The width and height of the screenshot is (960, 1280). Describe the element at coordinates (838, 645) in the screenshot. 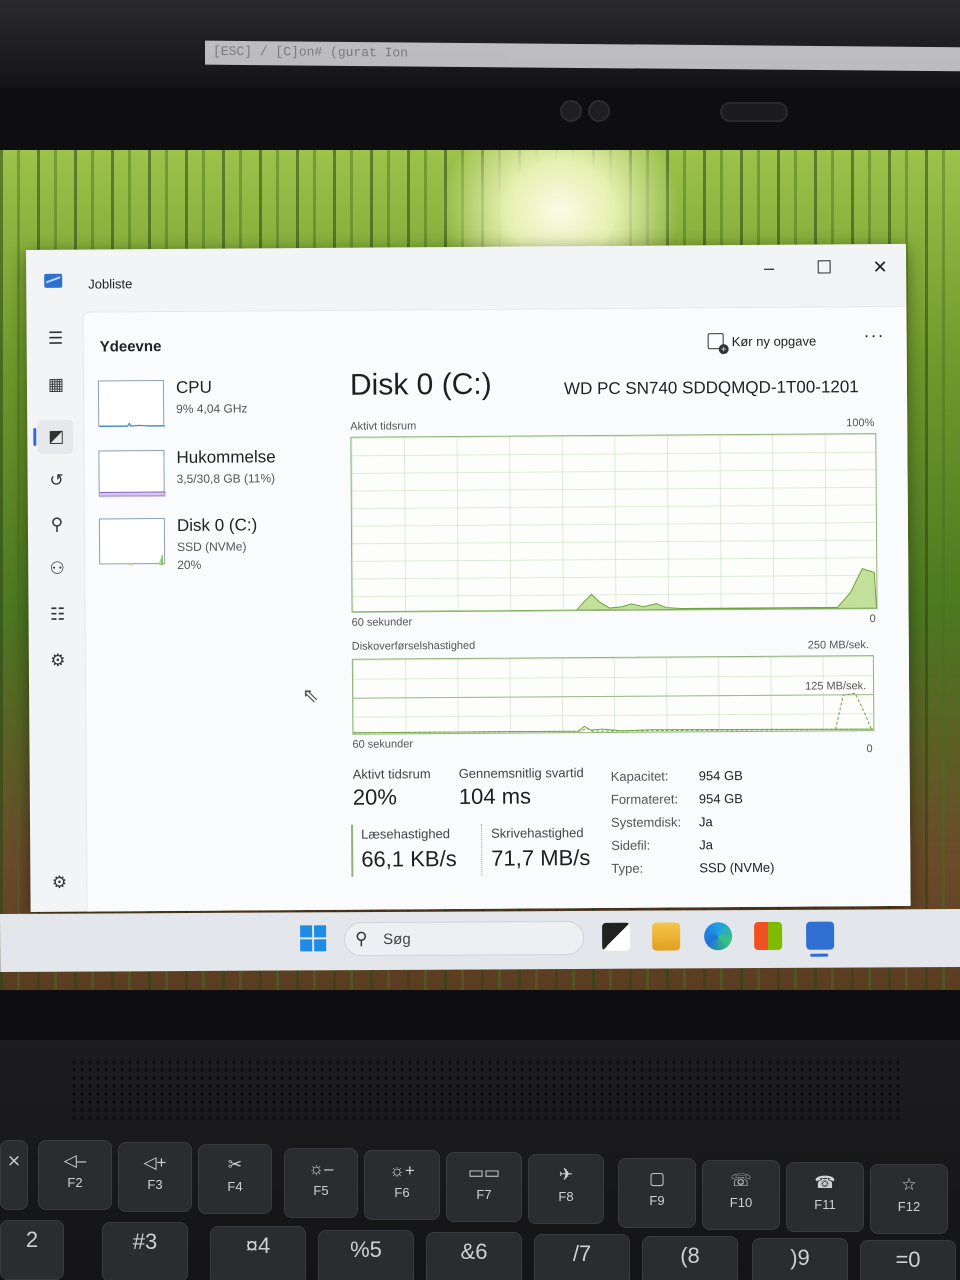

I see `transfer-max-label: 250 MB/sek.` at that location.